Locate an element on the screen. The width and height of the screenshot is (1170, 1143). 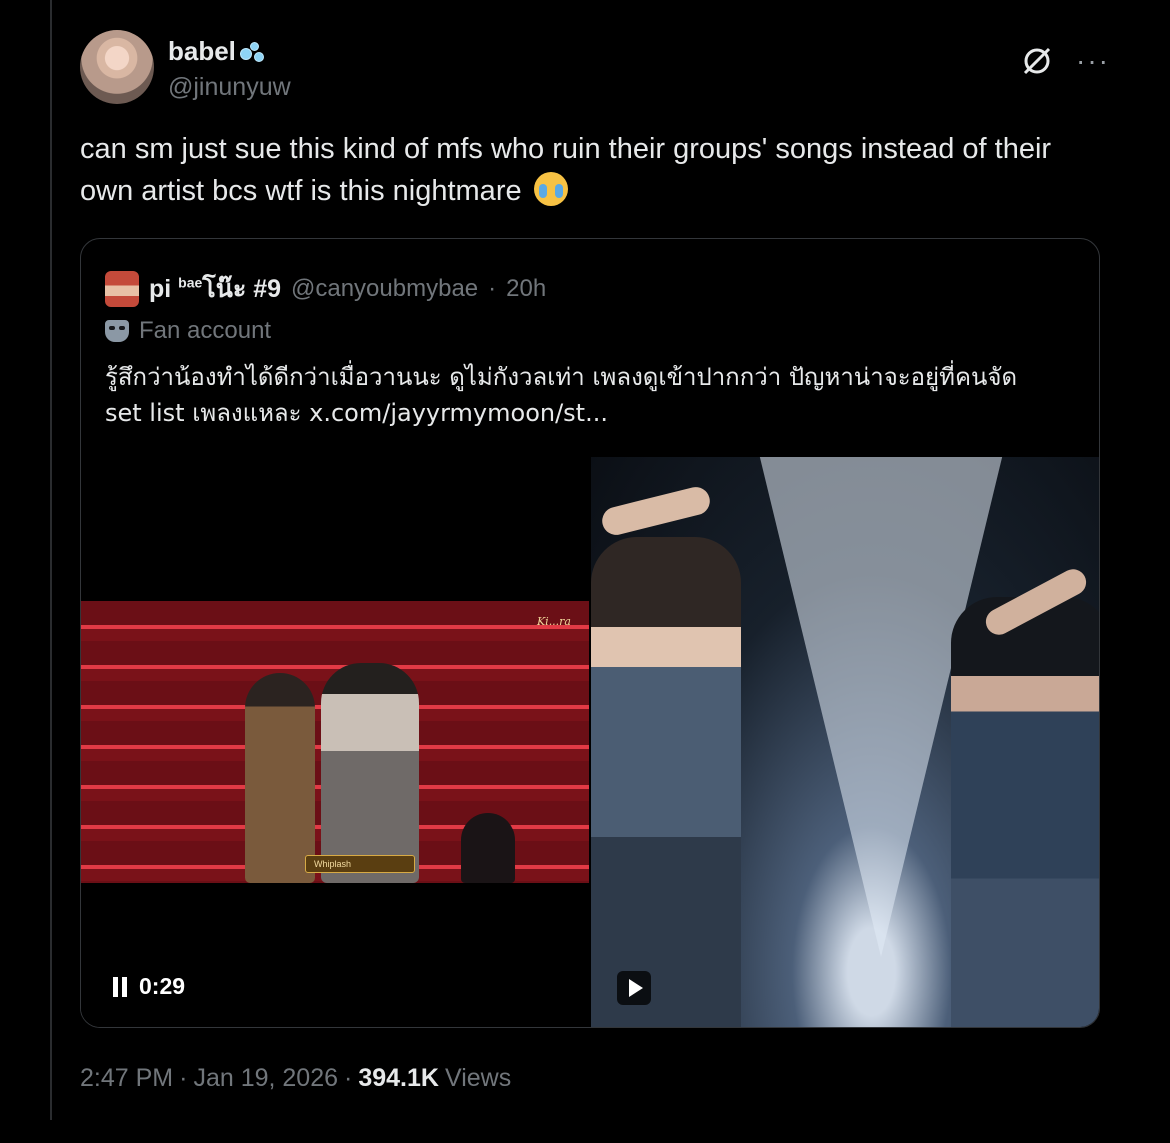
avatar is located at coordinates (117, 67).